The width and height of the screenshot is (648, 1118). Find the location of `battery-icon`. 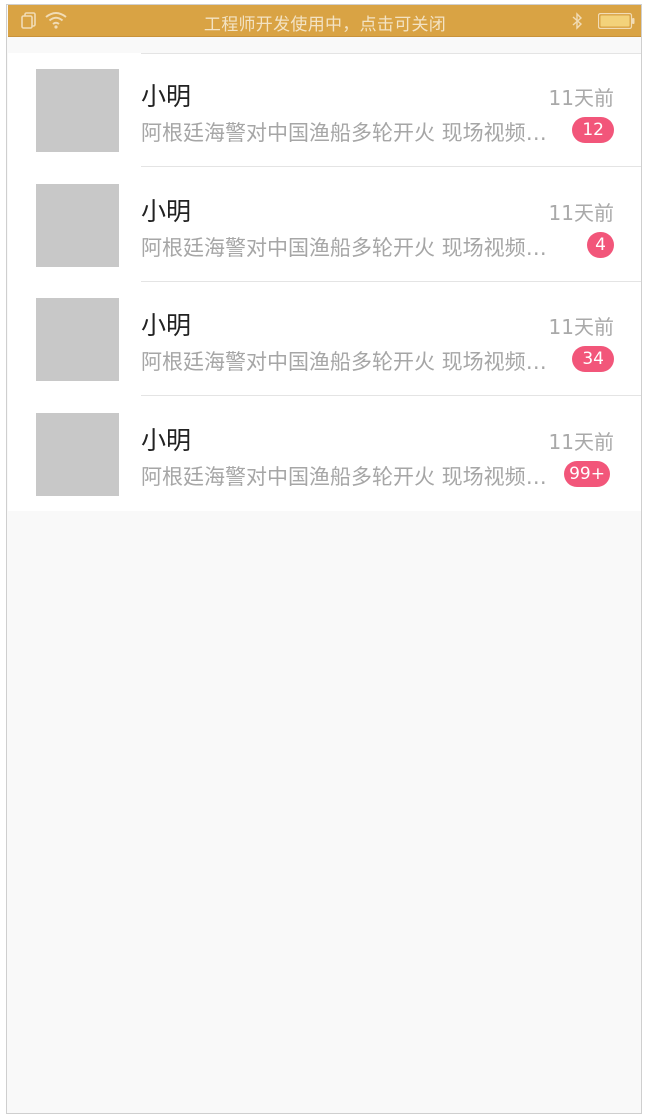

battery-icon is located at coordinates (616, 22).